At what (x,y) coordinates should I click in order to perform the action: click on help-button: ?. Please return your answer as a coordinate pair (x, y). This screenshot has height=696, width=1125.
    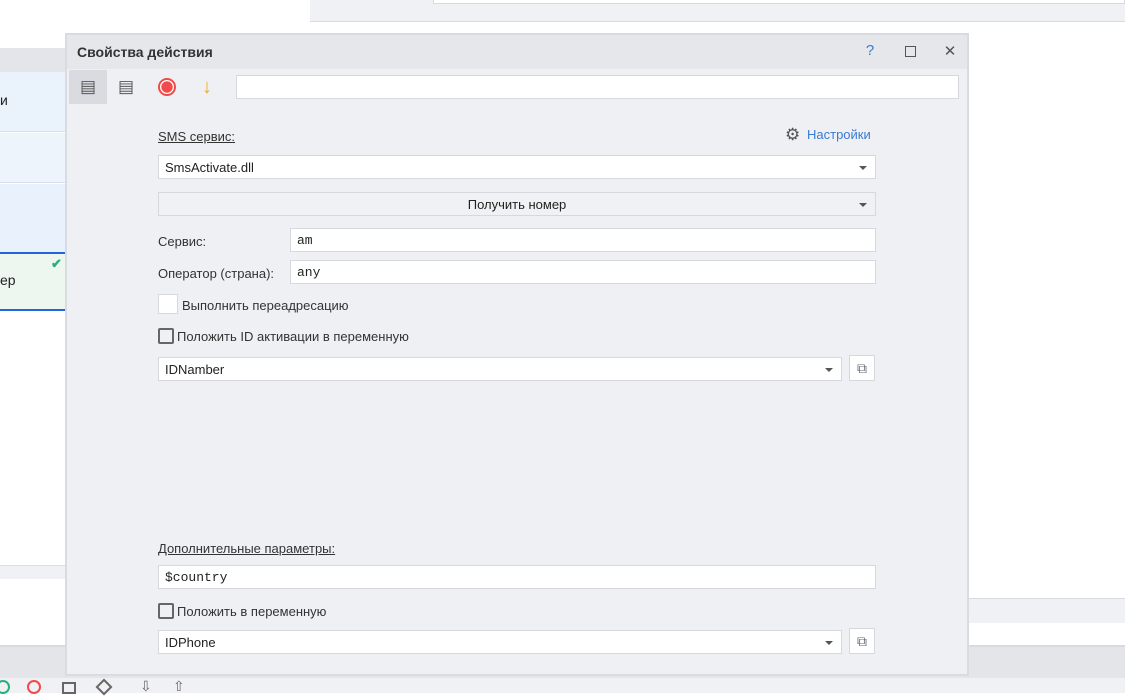
    Looking at the image, I should click on (870, 52).